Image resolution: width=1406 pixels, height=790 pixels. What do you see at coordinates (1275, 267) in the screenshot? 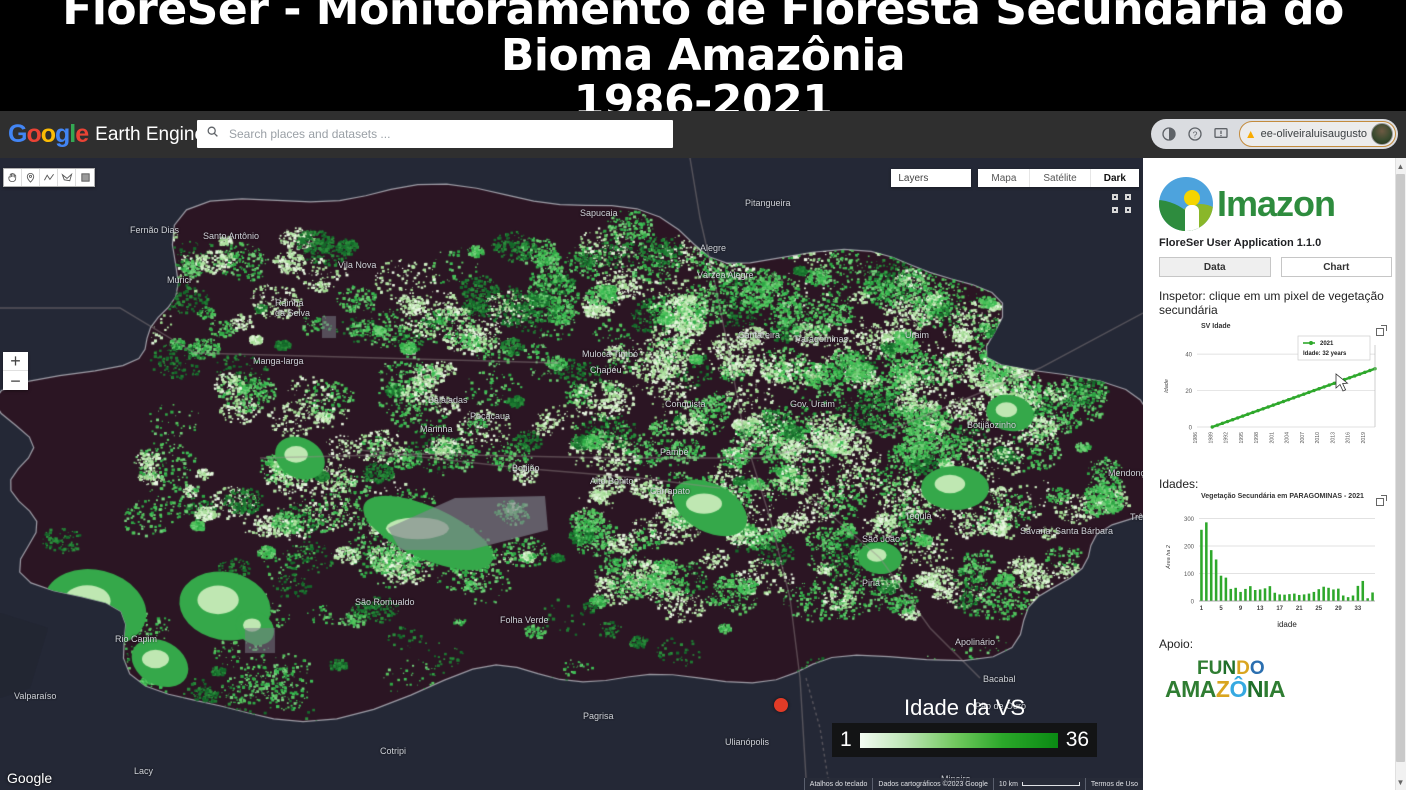
I see `panel-tabs: Data Chart` at bounding box center [1275, 267].